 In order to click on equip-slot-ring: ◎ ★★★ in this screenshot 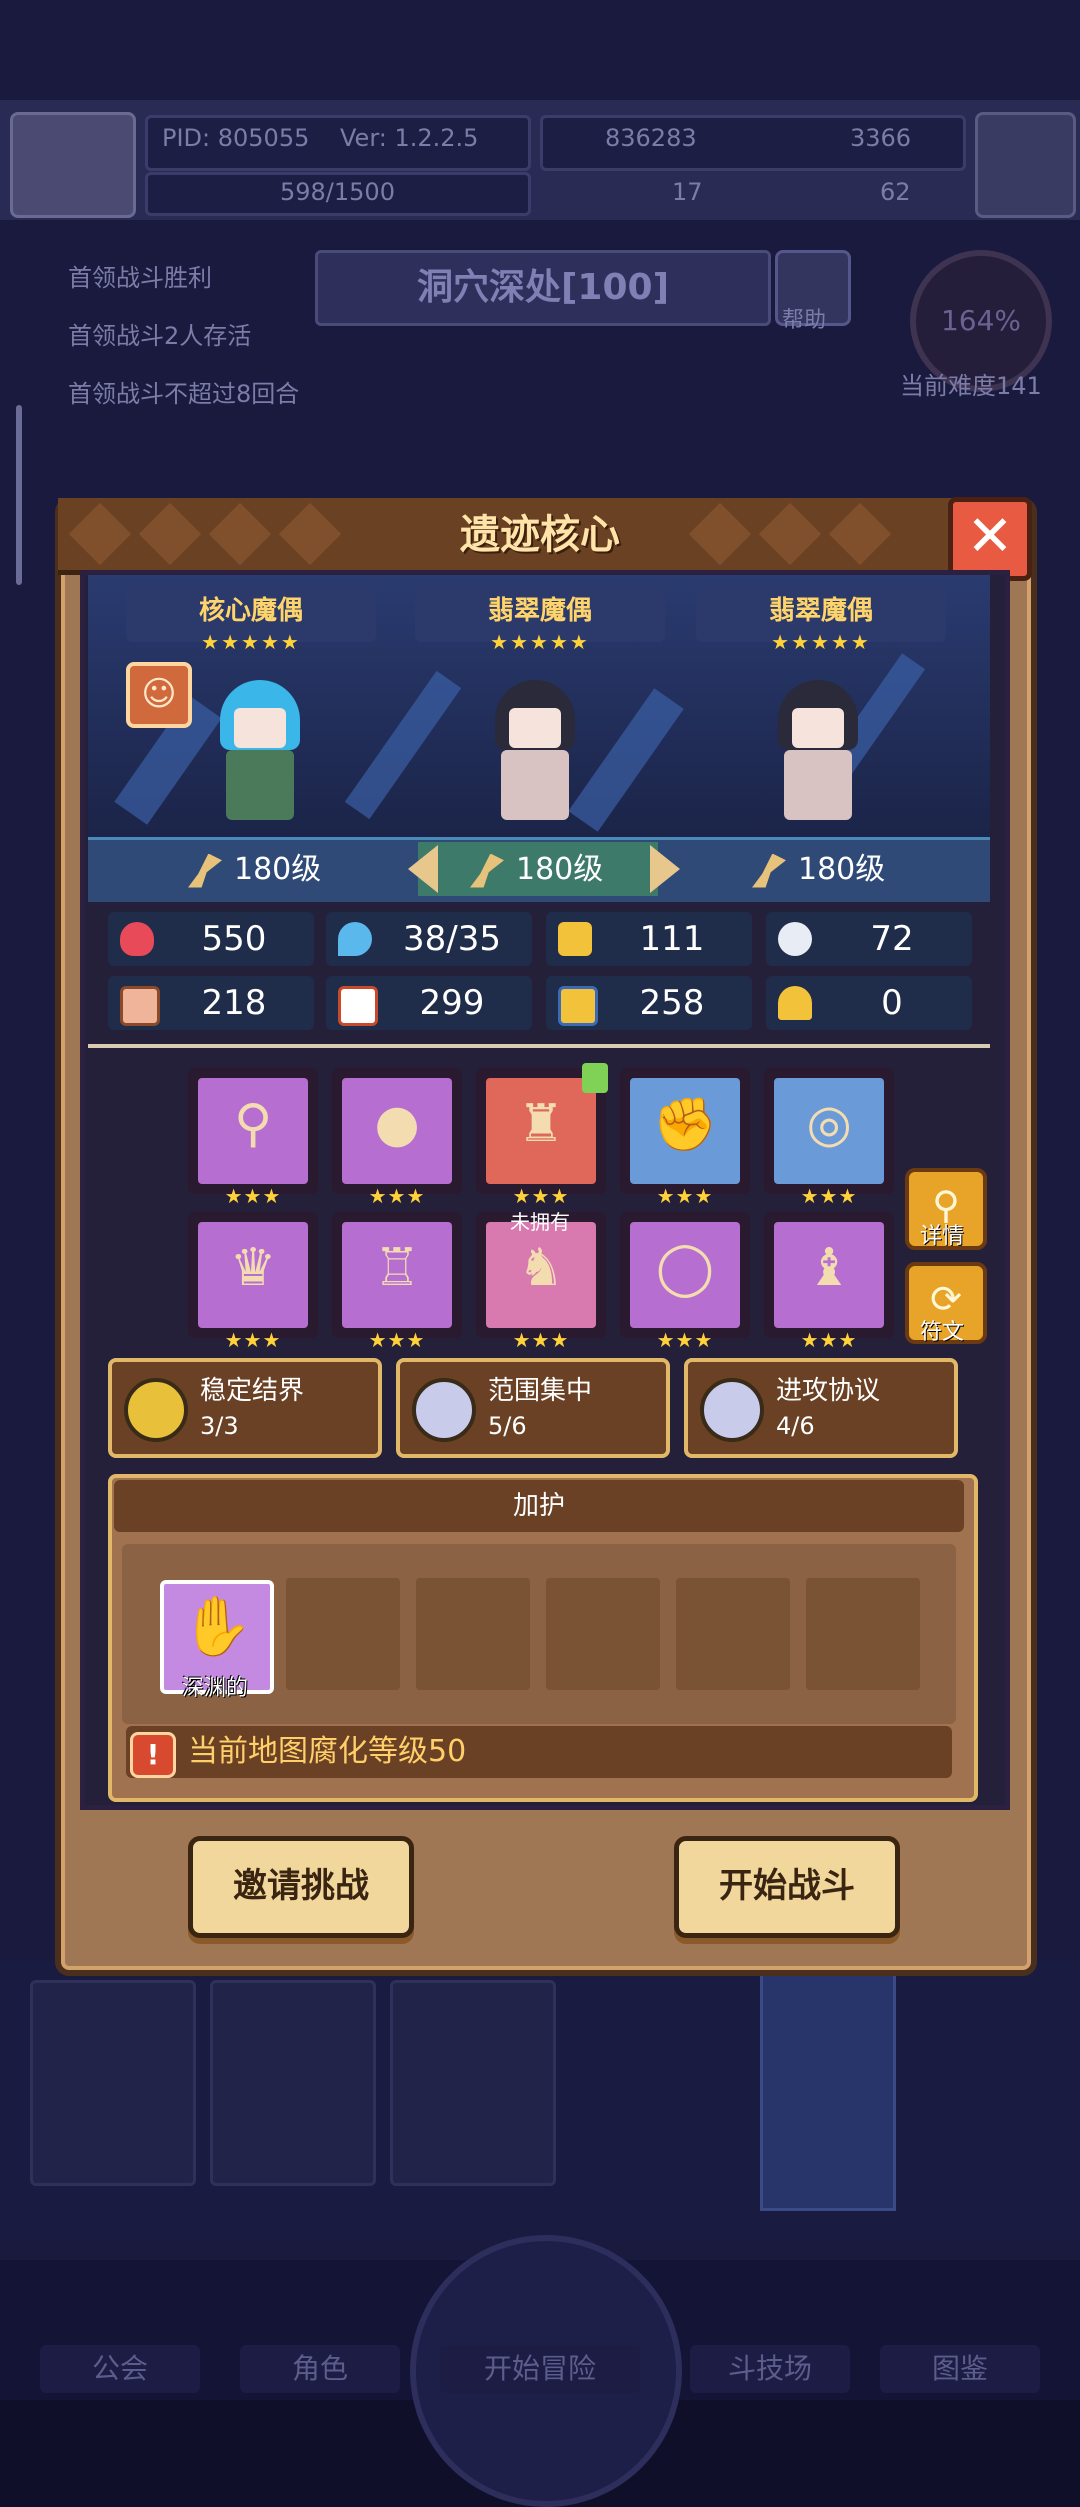, I will do `click(829, 1138)`.